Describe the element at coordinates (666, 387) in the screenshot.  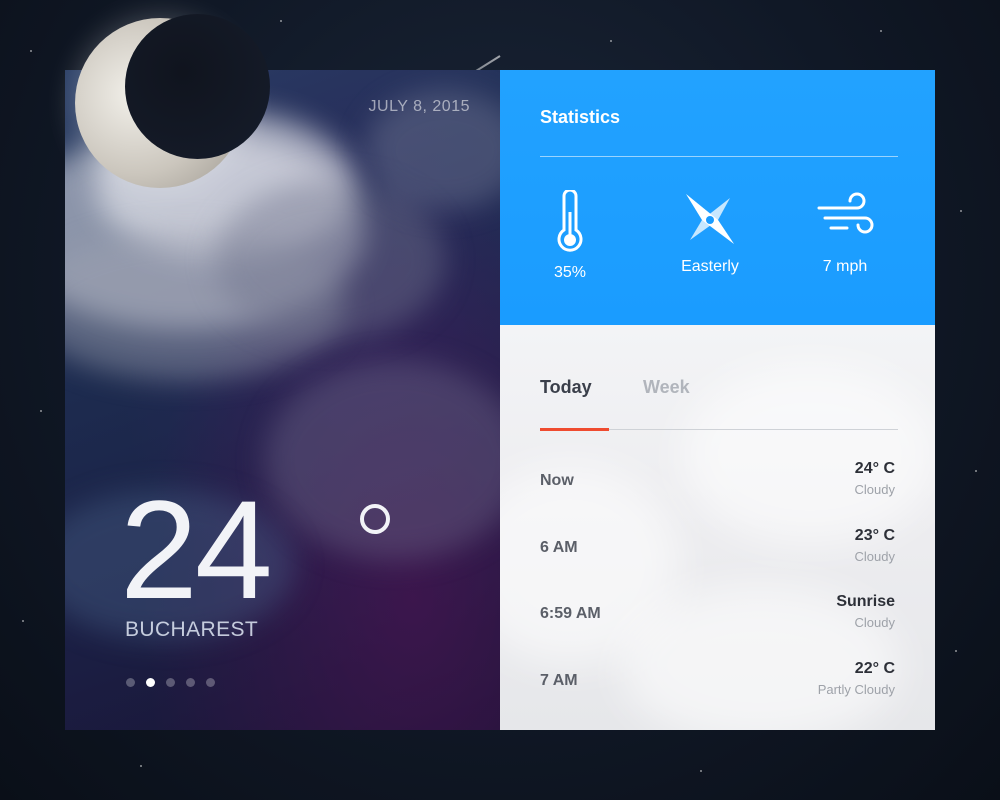
I see `tab-week: Week` at that location.